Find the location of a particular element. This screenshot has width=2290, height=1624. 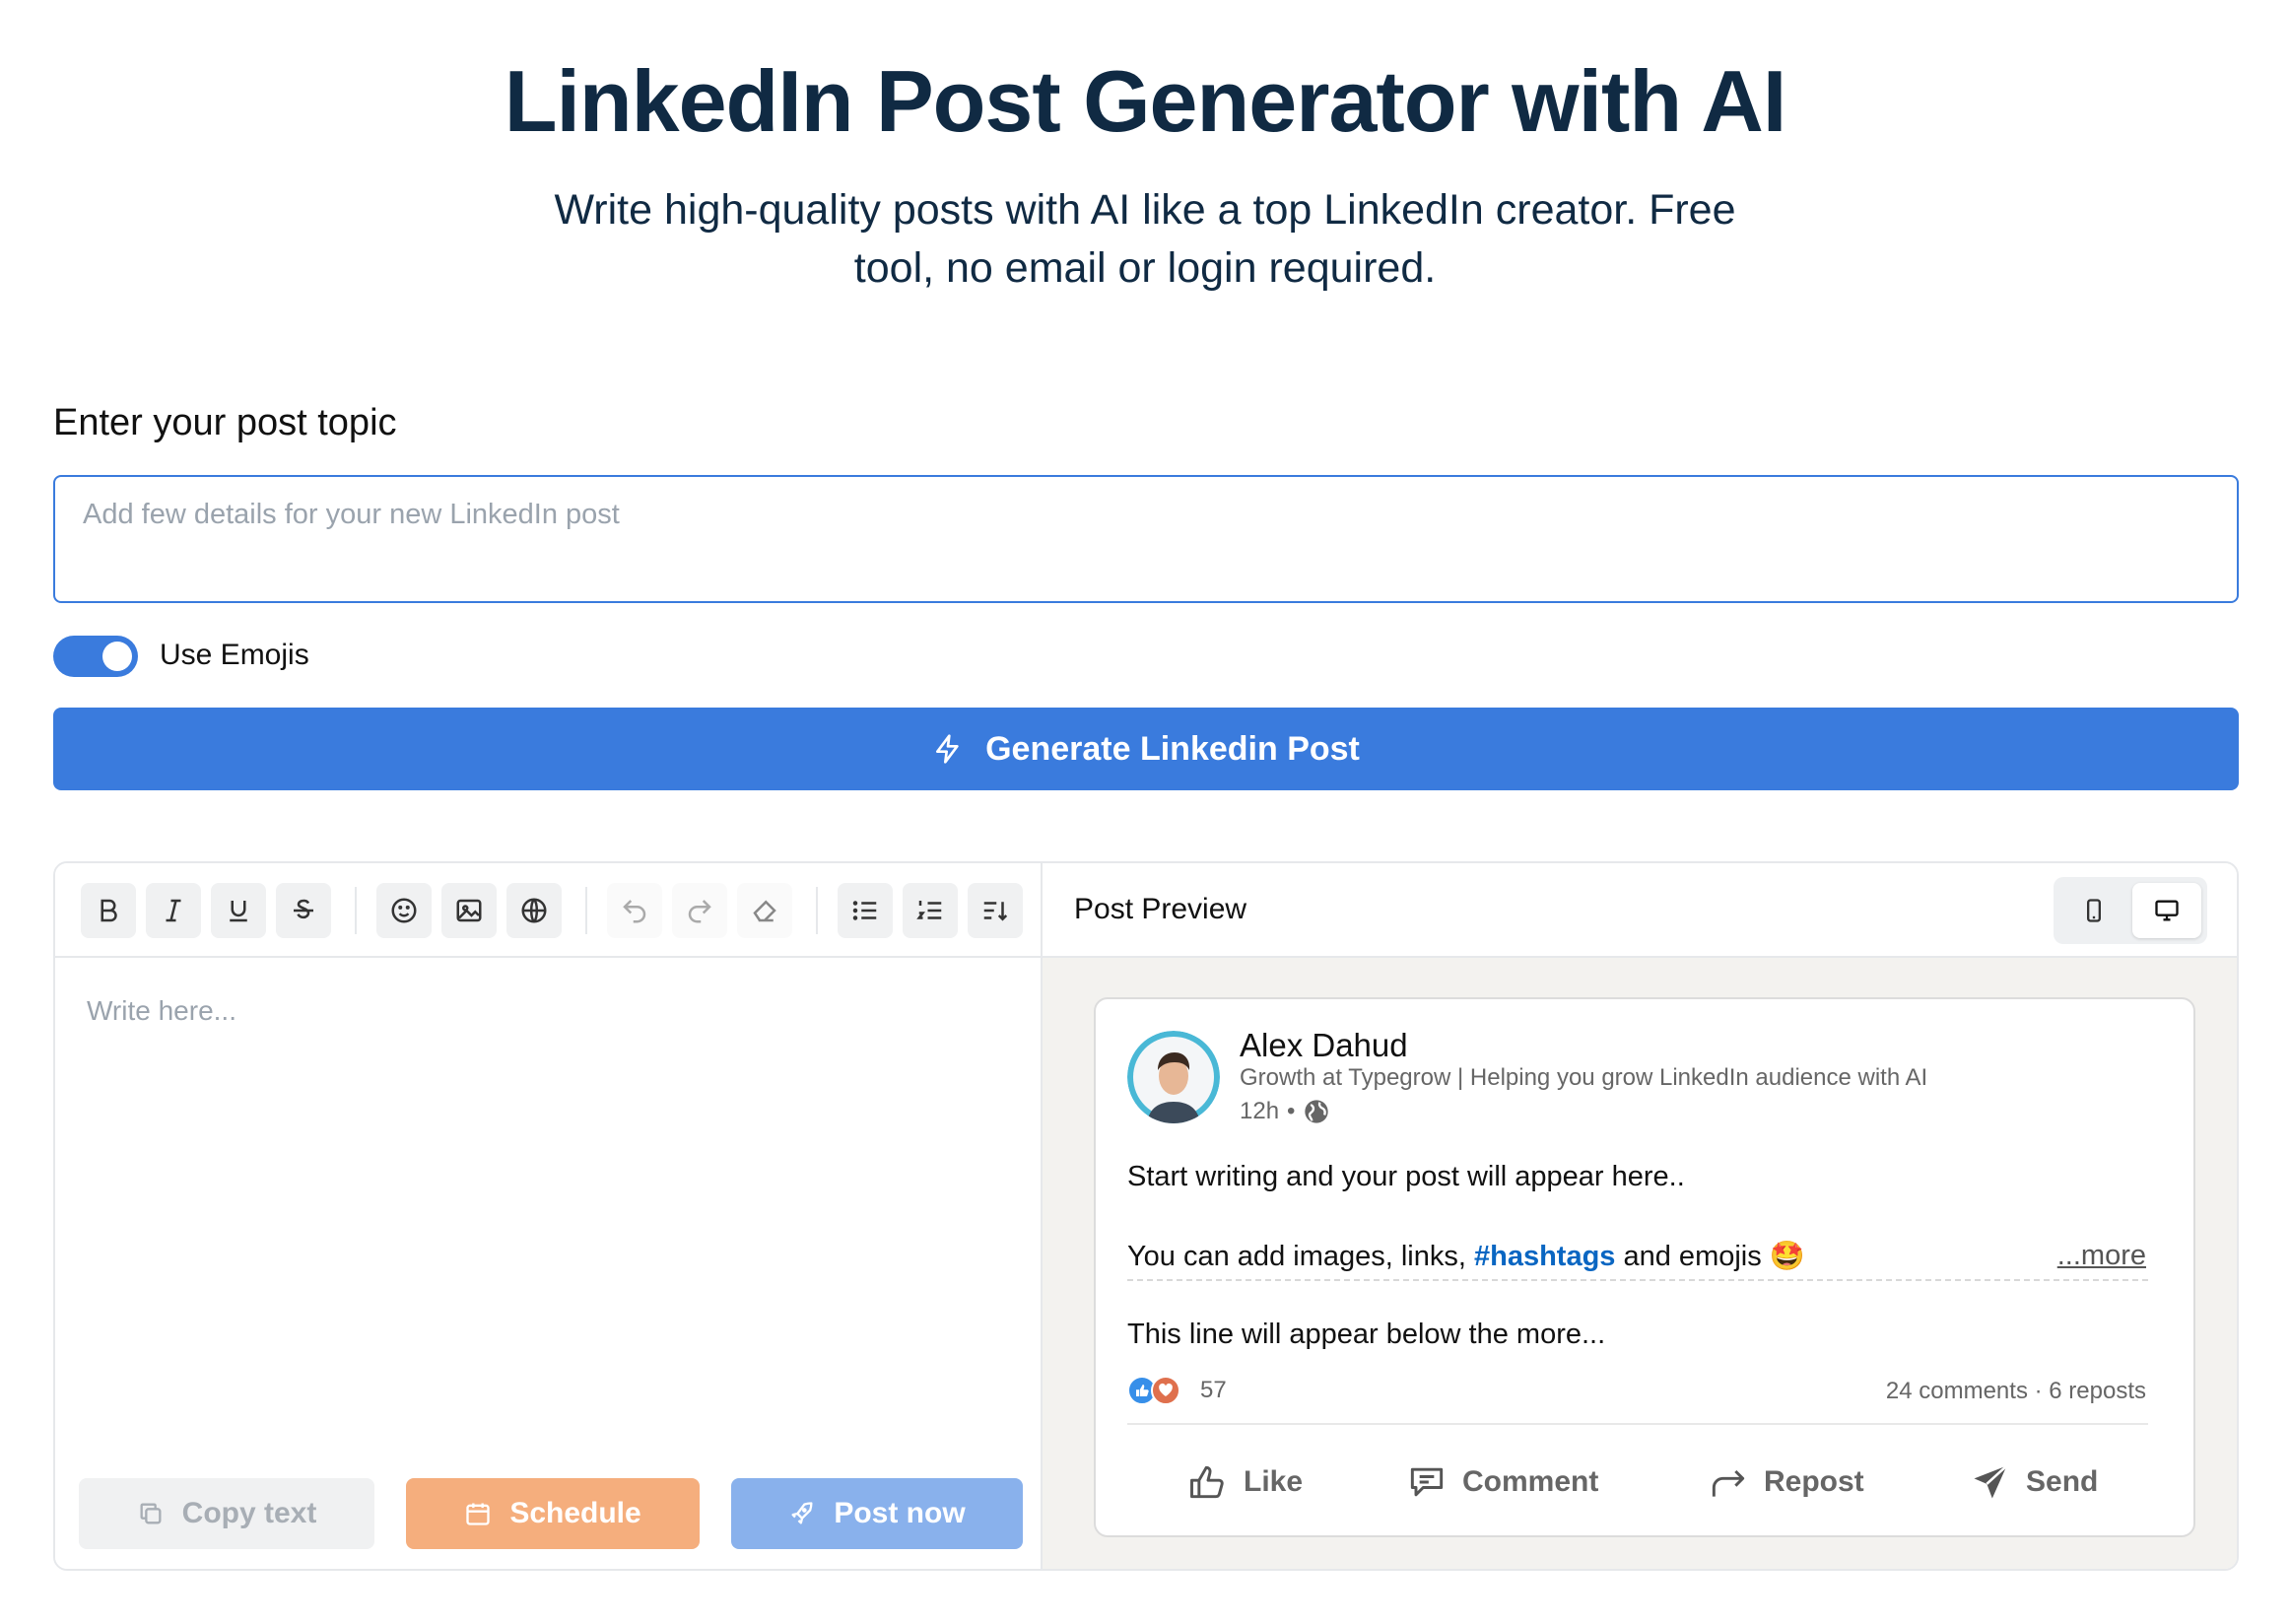

see-more-link: ...more is located at coordinates (2101, 1256).